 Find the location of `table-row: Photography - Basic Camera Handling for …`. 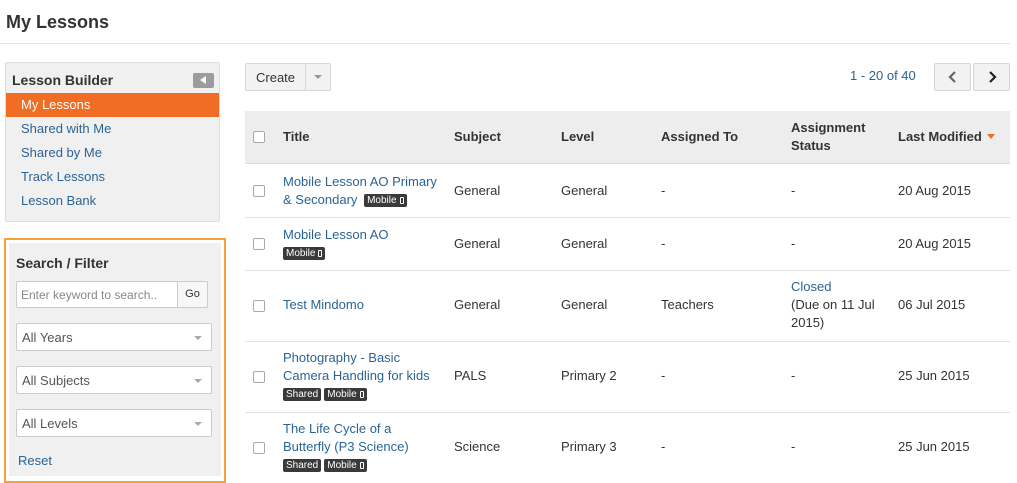

table-row: Photography - Basic Camera Handling for … is located at coordinates (627, 377).